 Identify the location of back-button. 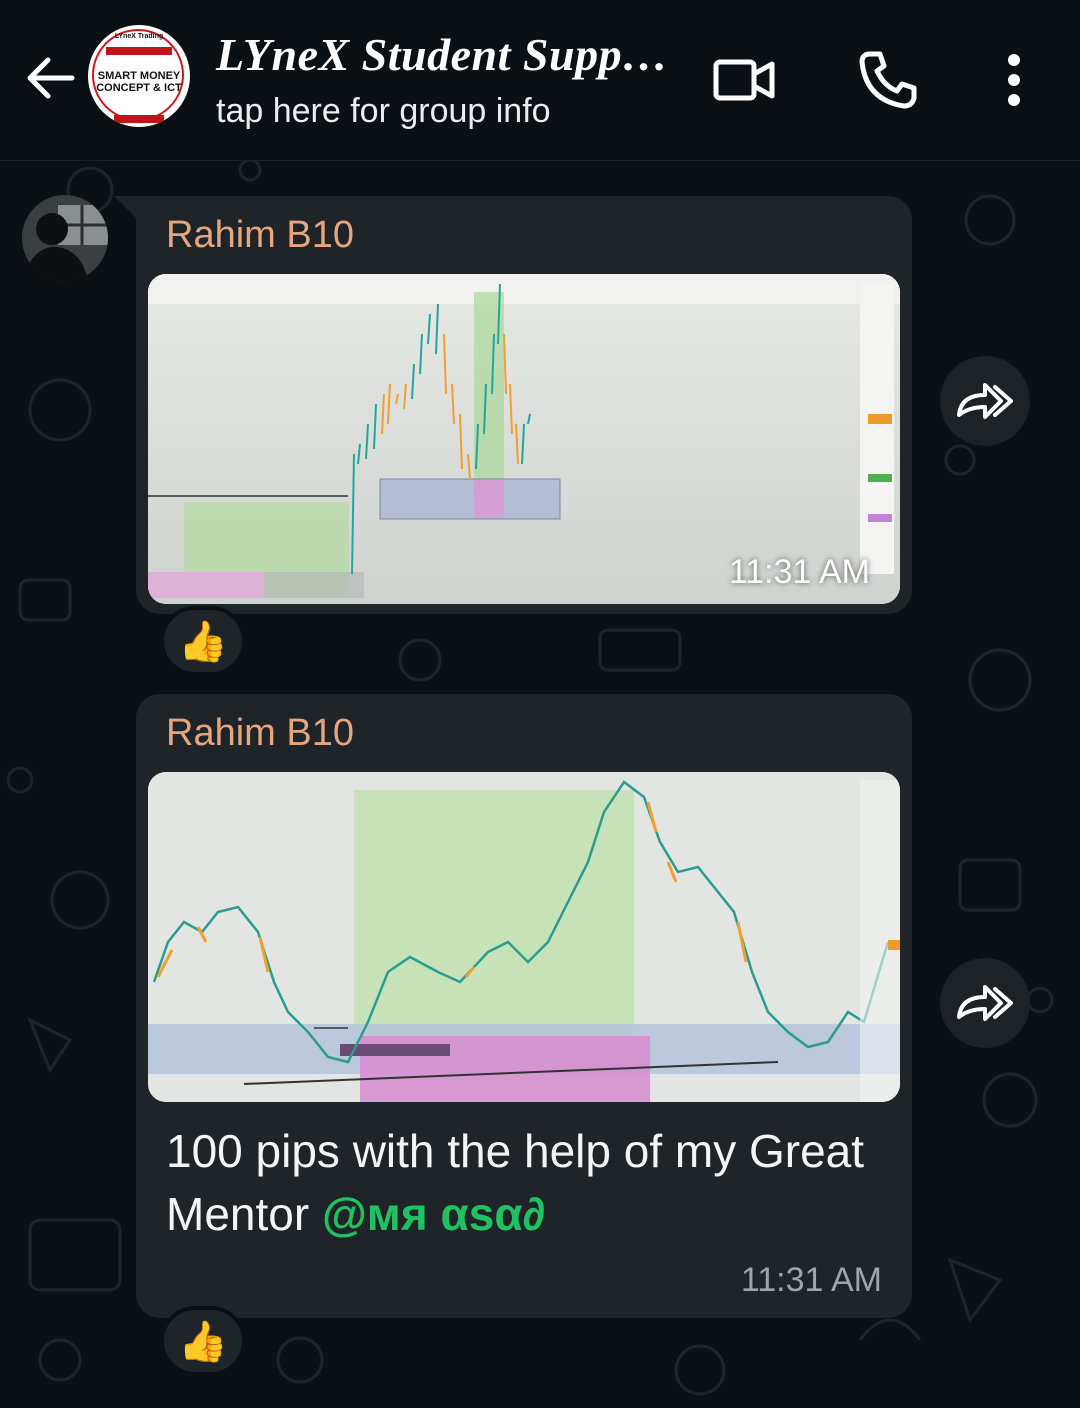
(50, 78).